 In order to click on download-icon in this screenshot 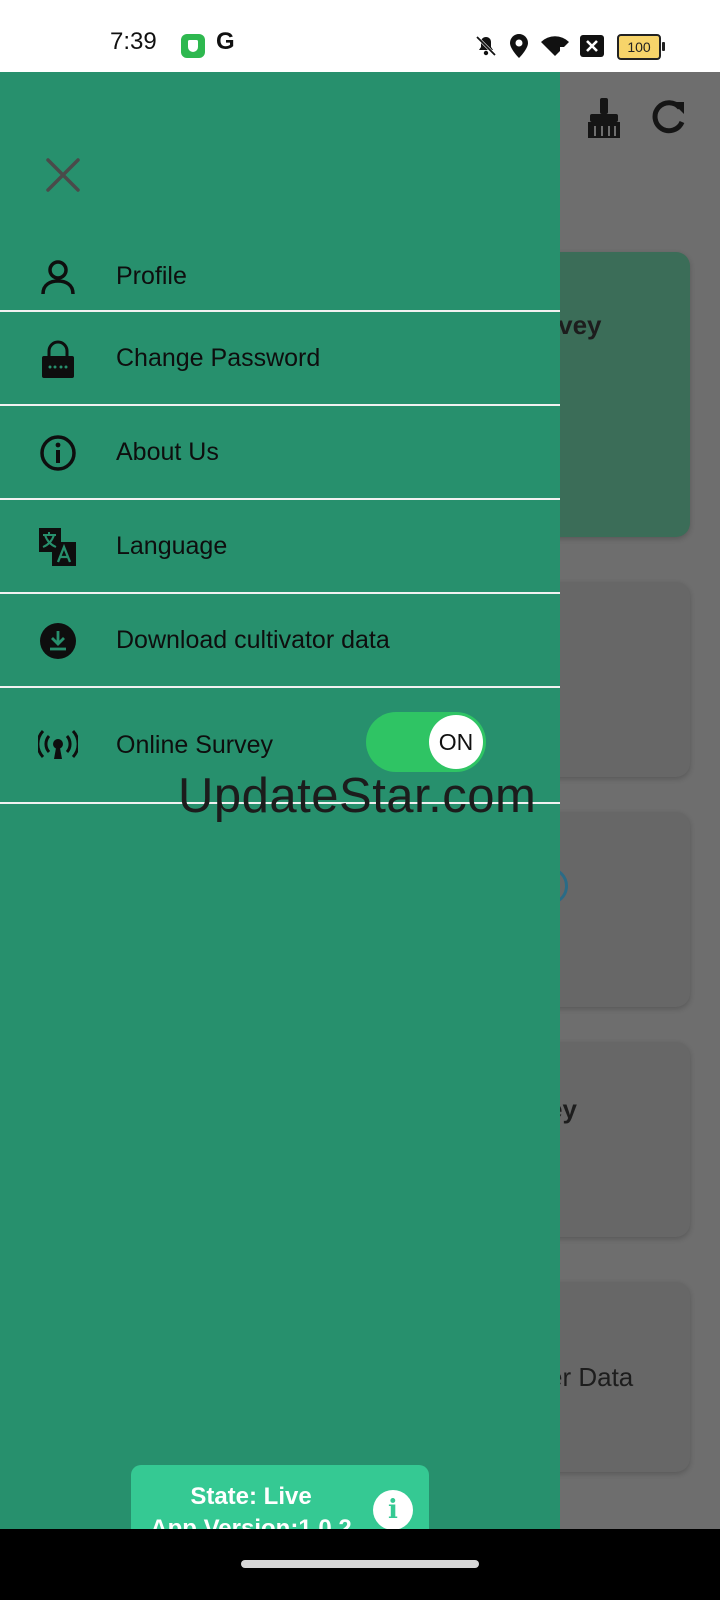, I will do `click(58, 641)`.